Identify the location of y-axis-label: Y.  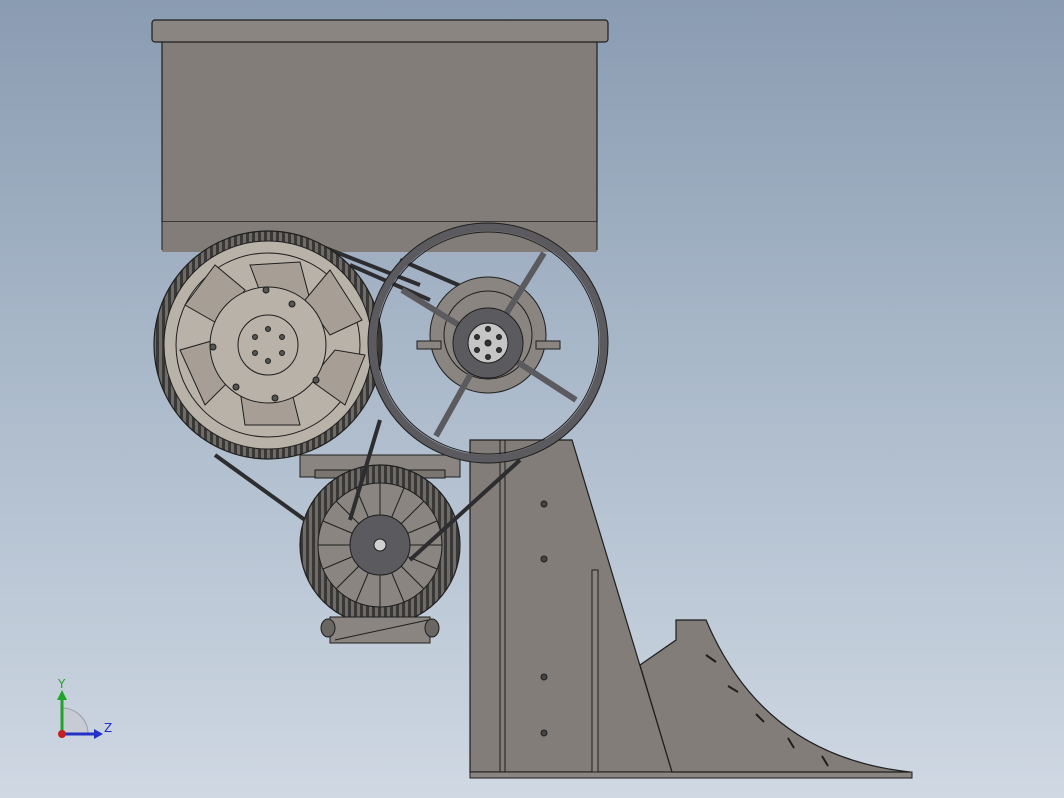
(61, 684).